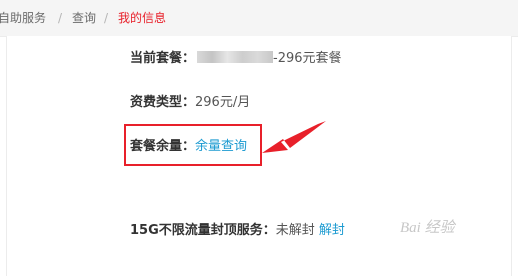  I want to click on cap-service-label: 15G不限流量封顶服务：, so click(203, 230).